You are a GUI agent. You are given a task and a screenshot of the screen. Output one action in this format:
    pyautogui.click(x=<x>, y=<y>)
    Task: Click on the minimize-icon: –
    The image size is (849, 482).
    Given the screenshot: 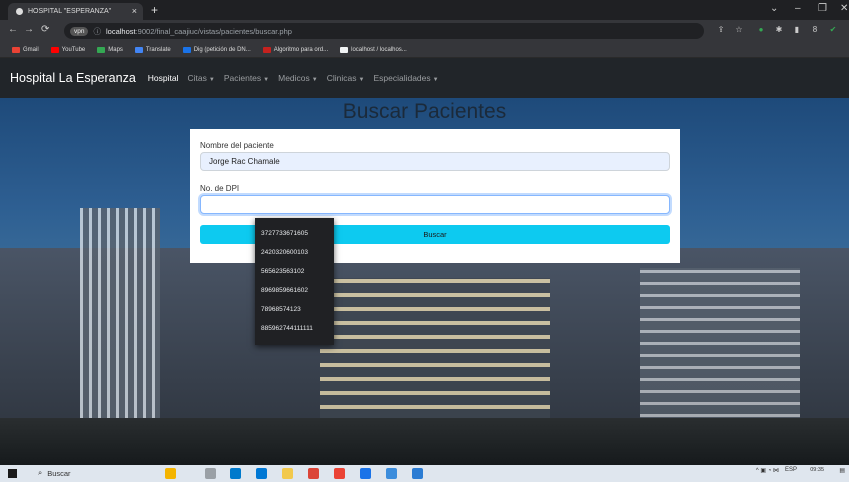 What is the action you would take?
    pyautogui.click(x=798, y=8)
    